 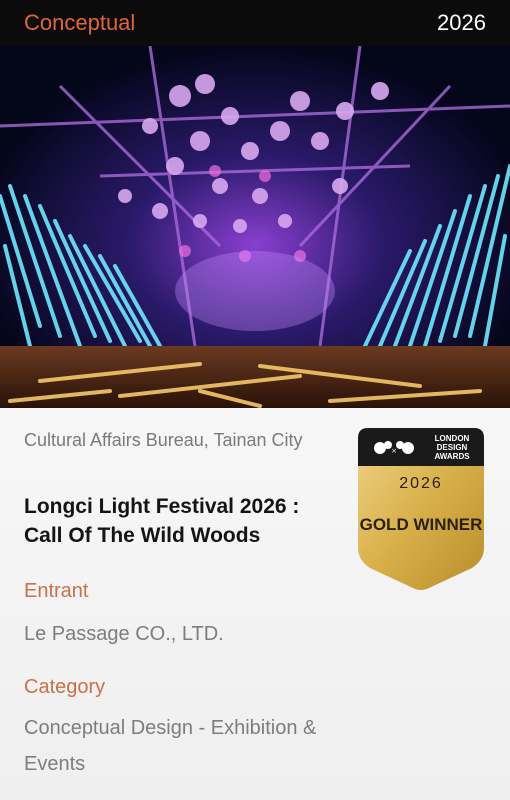 What do you see at coordinates (421, 483) in the screenshot?
I see `badge-year: 2026` at bounding box center [421, 483].